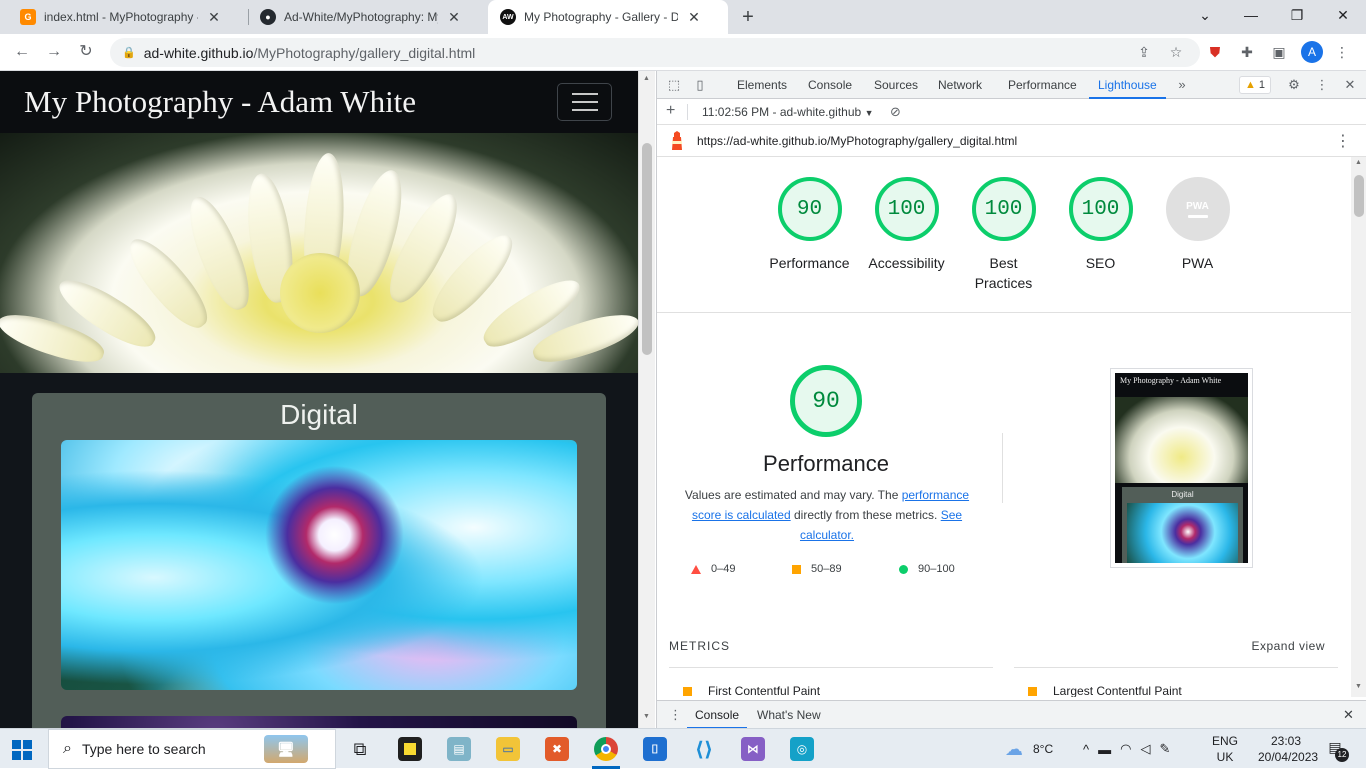 The image size is (1366, 769). Describe the element at coordinates (830, 85) in the screenshot. I see `tab-console: Console` at that location.